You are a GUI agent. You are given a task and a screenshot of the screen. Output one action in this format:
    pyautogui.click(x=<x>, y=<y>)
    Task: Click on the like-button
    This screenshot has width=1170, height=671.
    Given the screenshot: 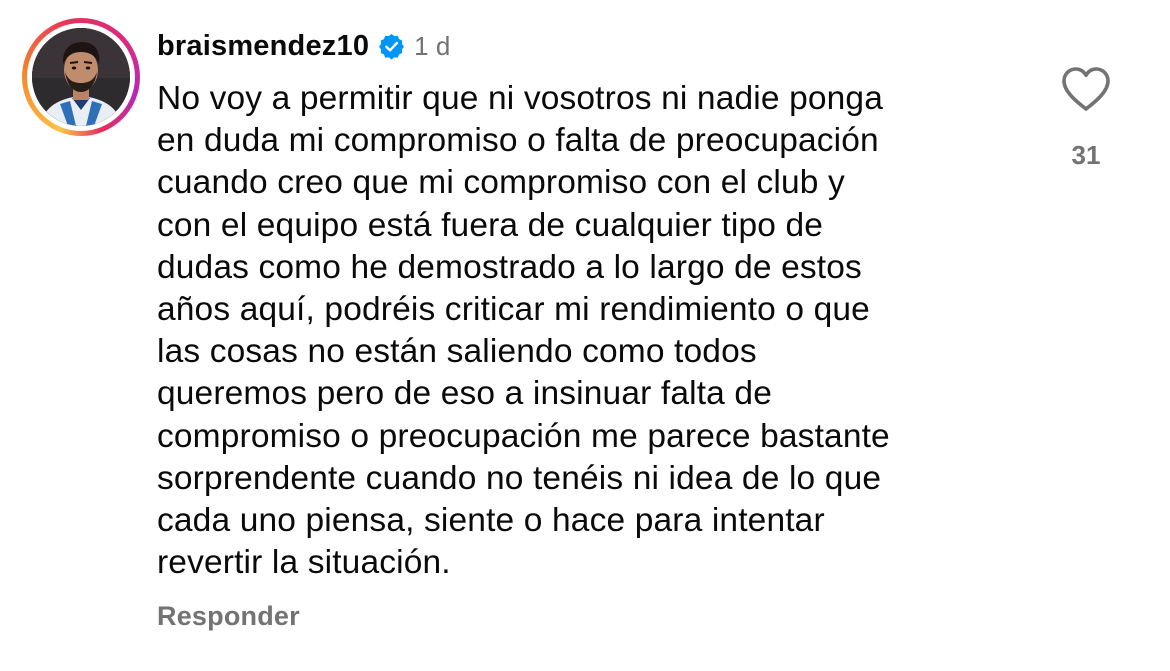 What is the action you would take?
    pyautogui.click(x=1086, y=89)
    